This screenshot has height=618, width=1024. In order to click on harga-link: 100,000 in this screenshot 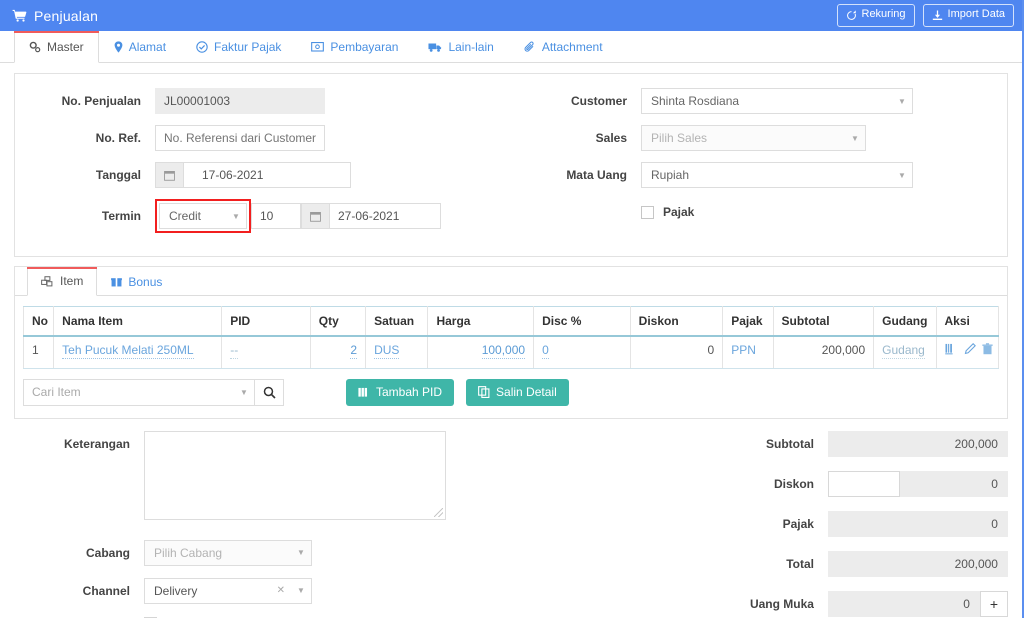, I will do `click(503, 351)`.